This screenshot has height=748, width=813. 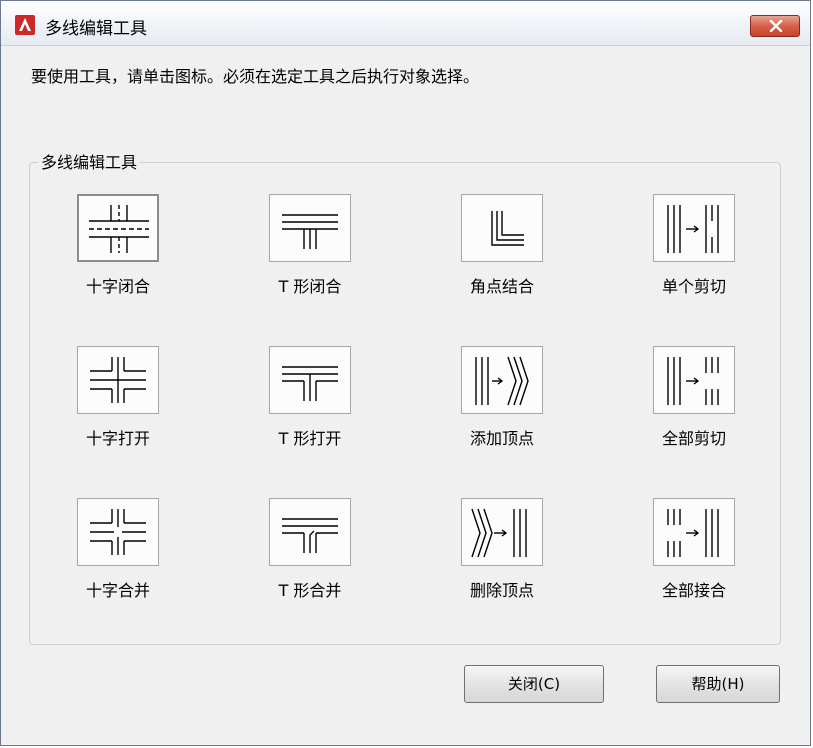 What do you see at coordinates (117, 590) in the screenshot?
I see `tool-label: 十字合并` at bounding box center [117, 590].